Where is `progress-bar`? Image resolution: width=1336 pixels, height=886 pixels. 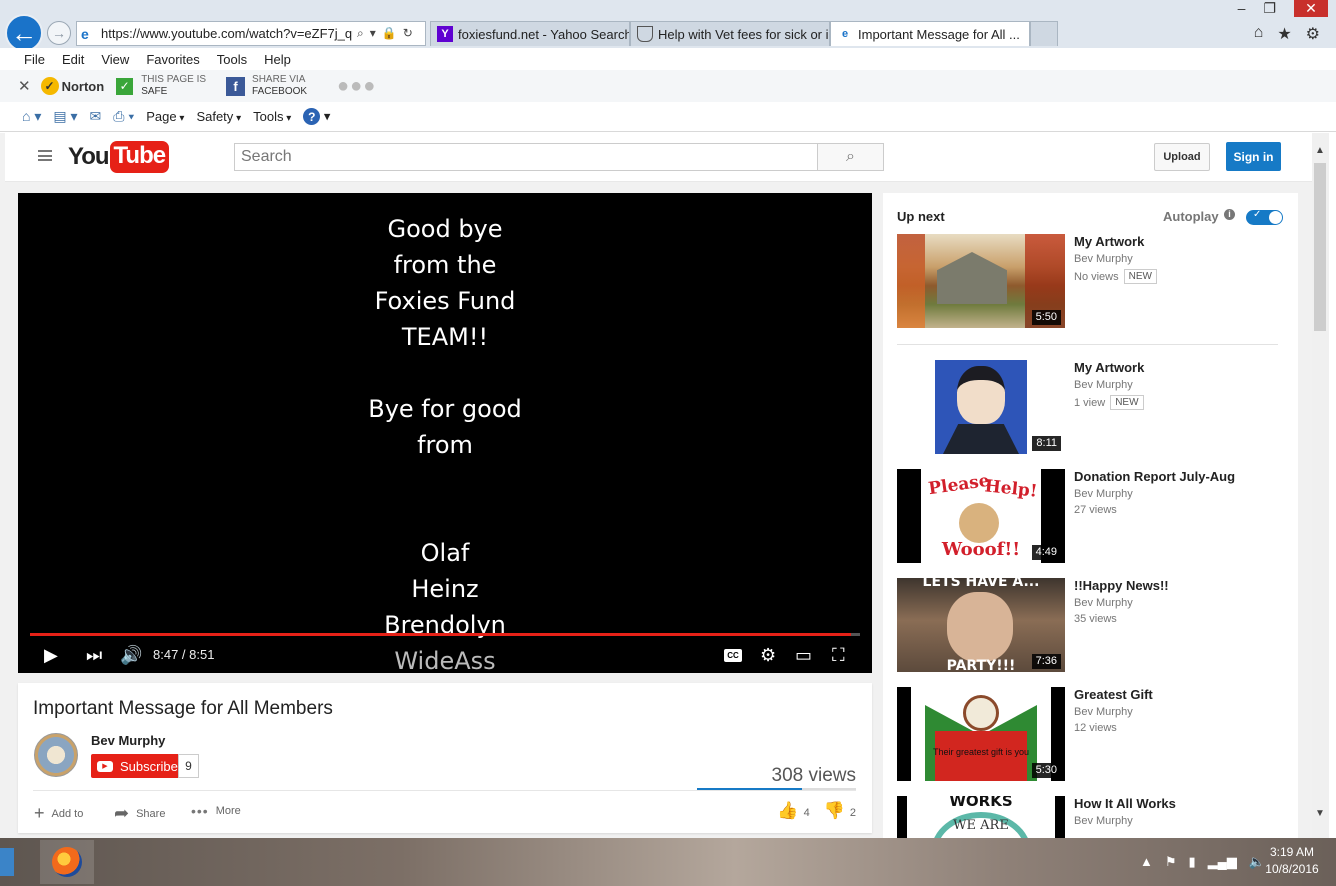 progress-bar is located at coordinates (445, 634).